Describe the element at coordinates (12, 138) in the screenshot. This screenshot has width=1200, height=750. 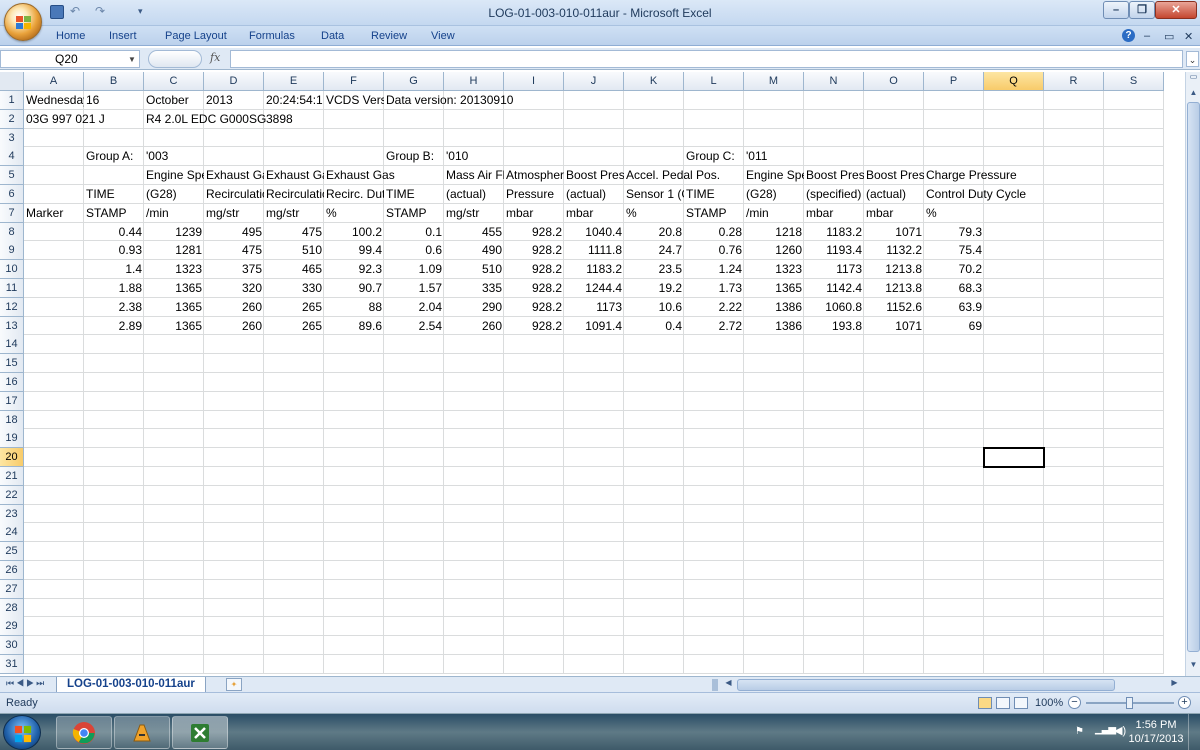
I see `row-header-3: 3` at that location.